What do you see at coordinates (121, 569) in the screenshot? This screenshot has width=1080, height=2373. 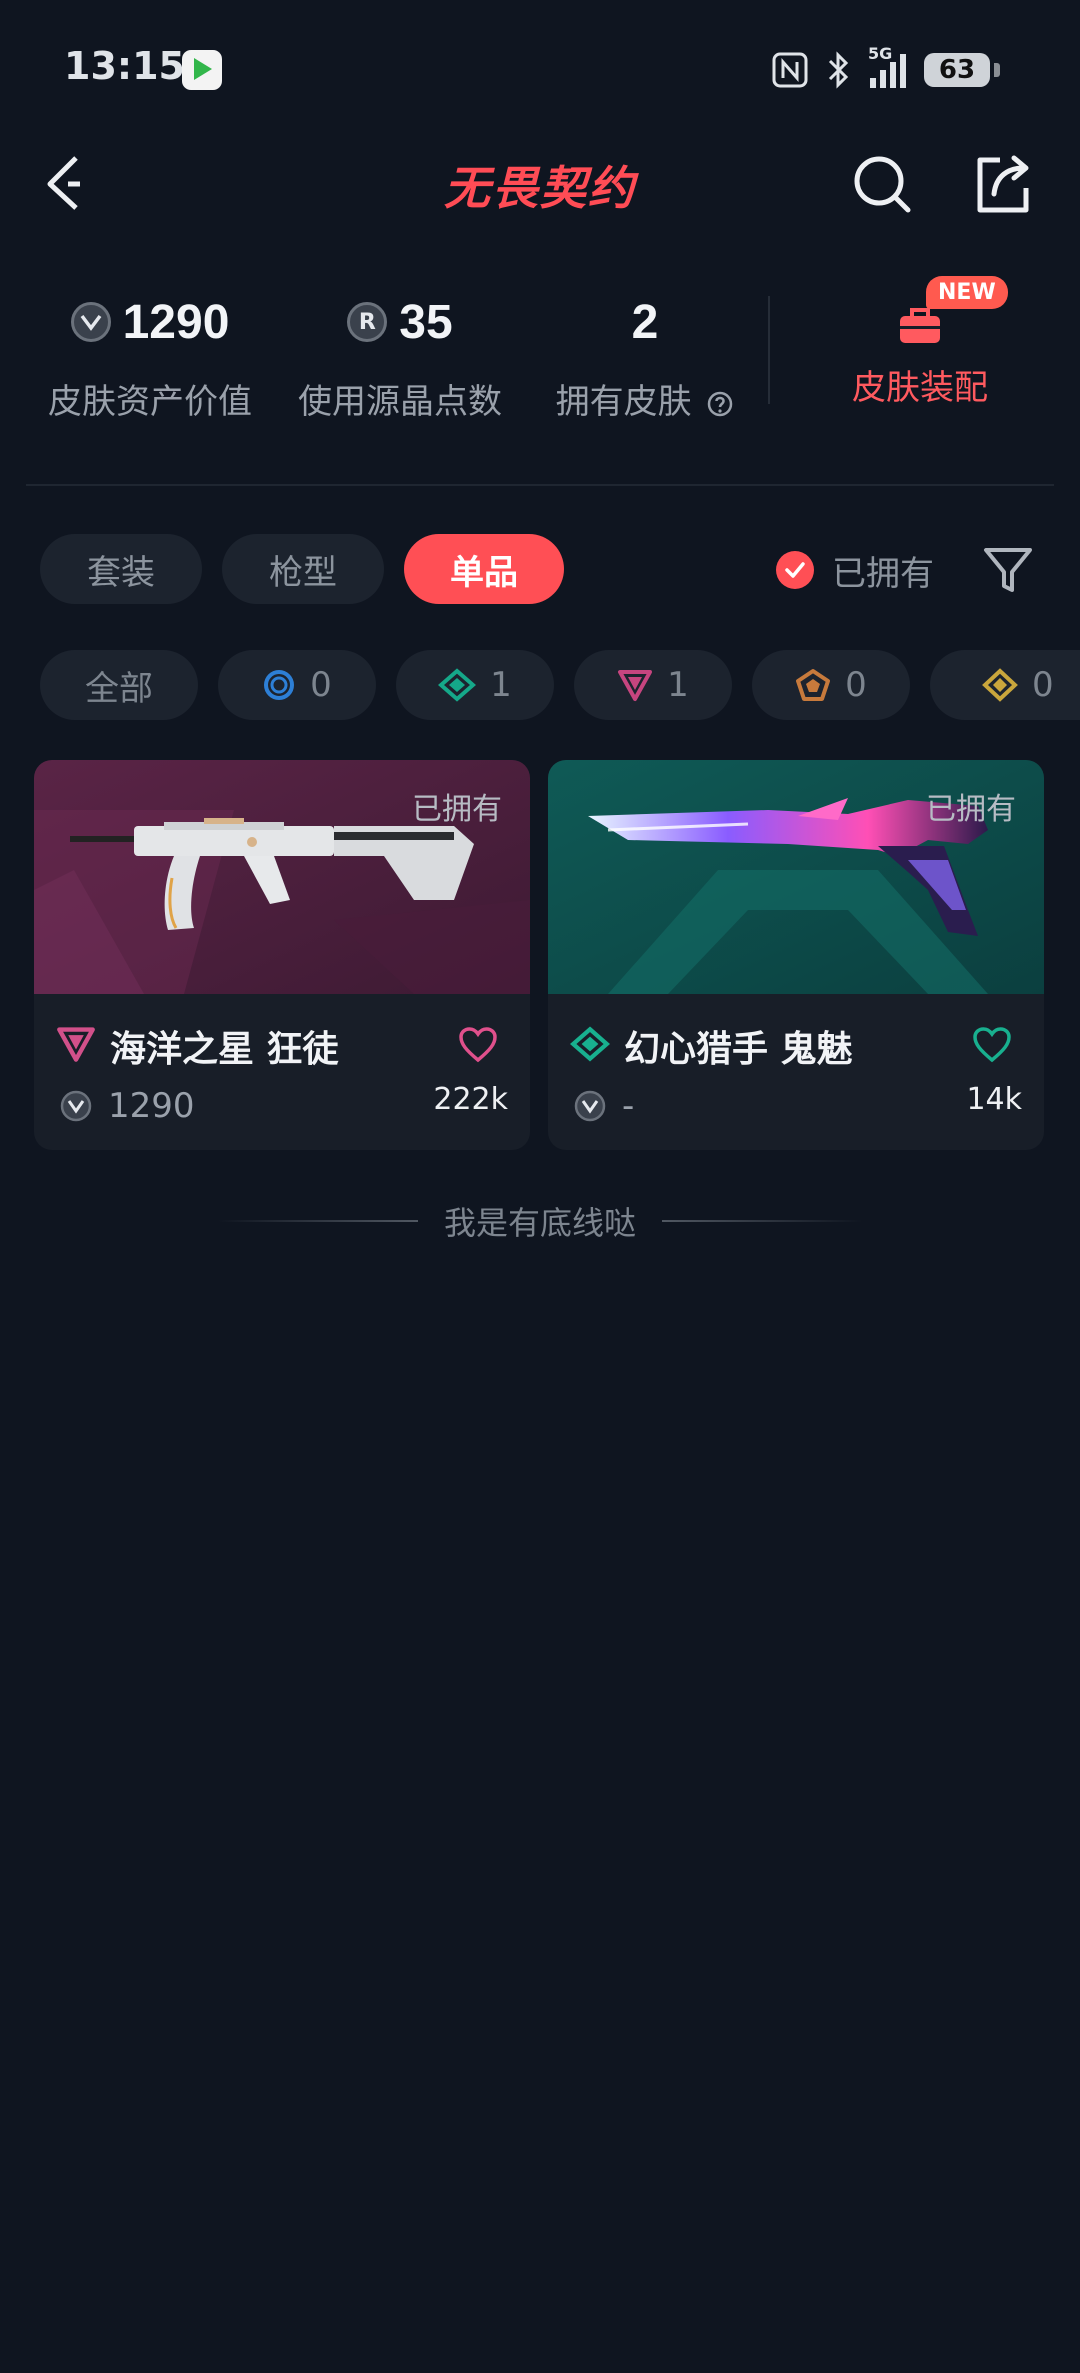 I see `tab-bundle: 套装` at bounding box center [121, 569].